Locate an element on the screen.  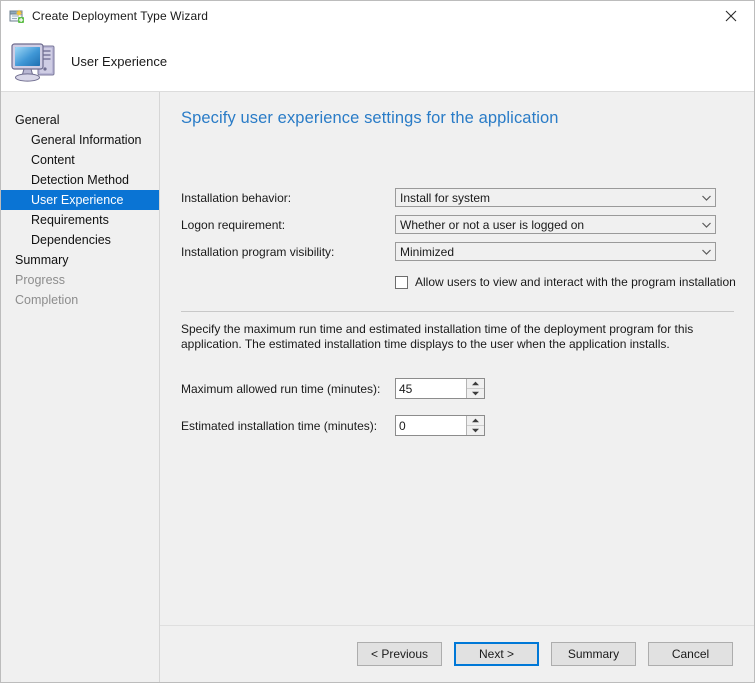
max-run-time-label: Maximum allowed run time (minutes): is located at coordinates (281, 388).